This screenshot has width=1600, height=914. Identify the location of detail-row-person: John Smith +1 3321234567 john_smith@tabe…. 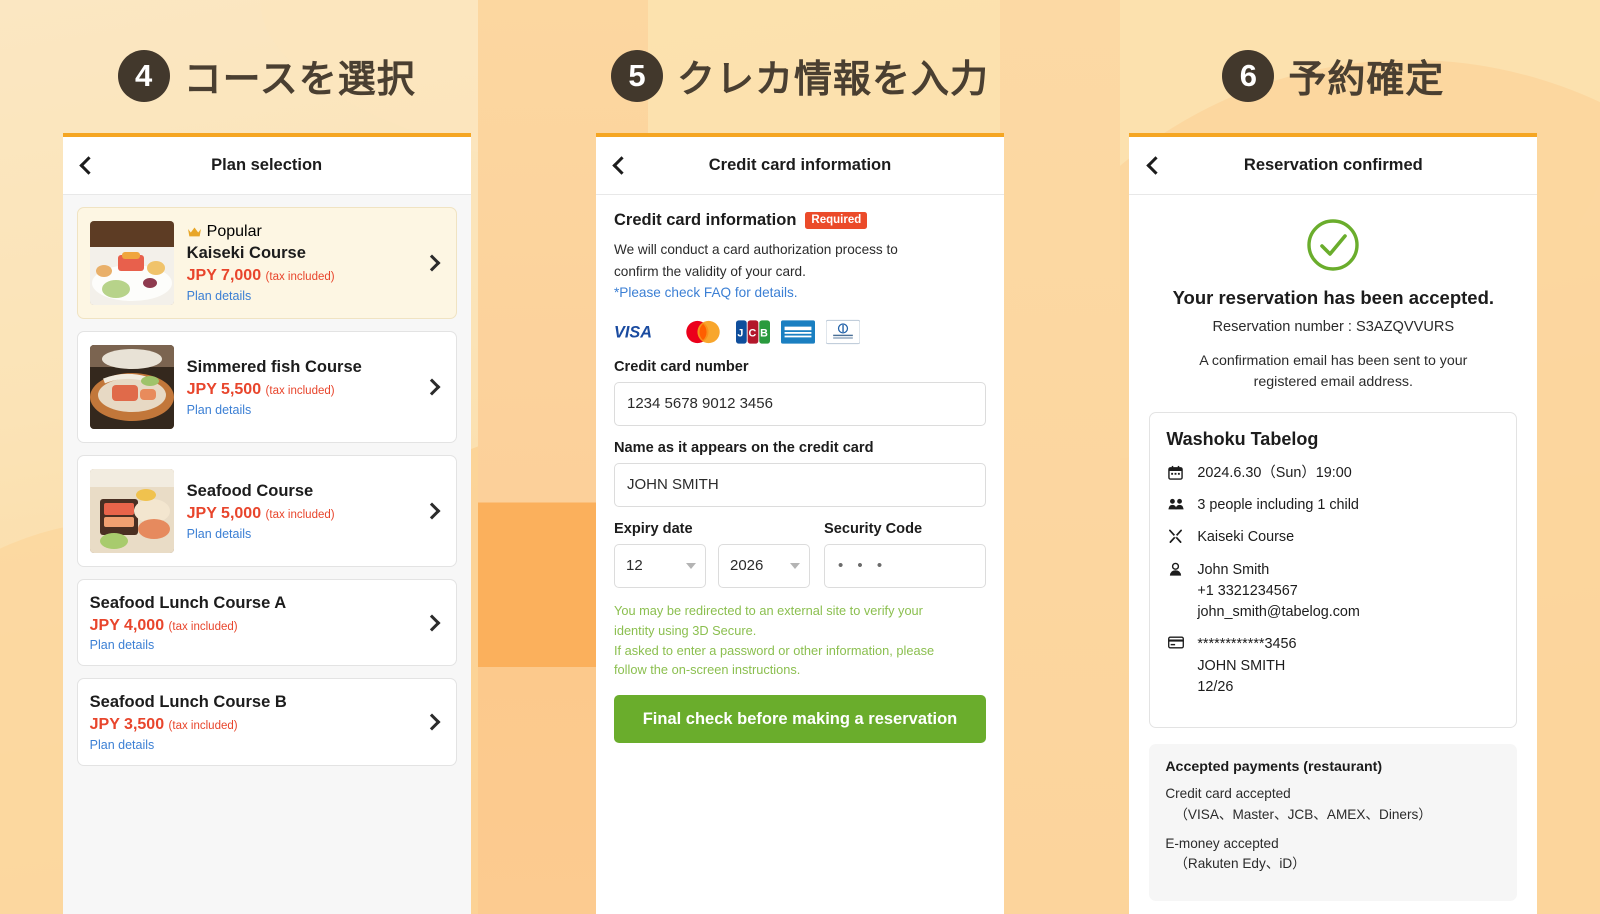
(1333, 592).